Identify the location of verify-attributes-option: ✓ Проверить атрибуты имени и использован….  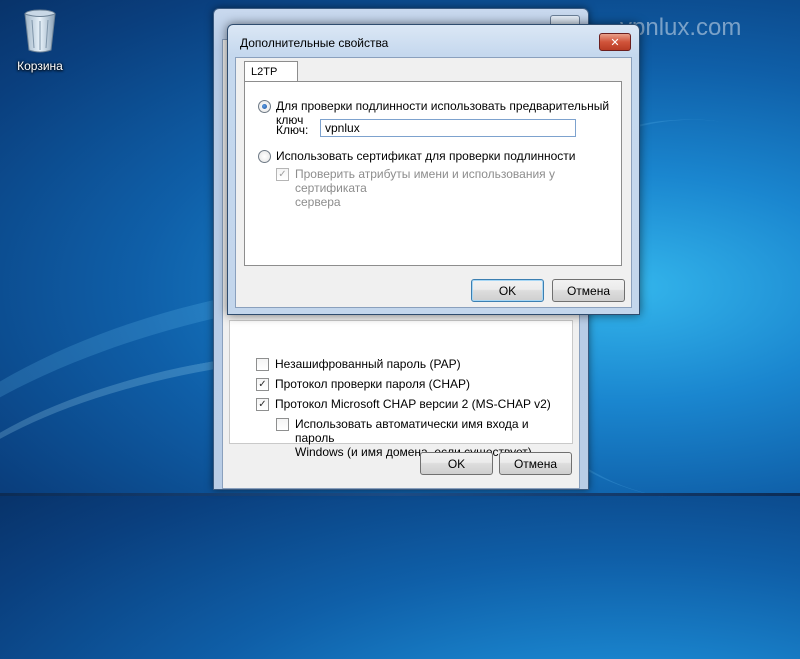
(441, 188).